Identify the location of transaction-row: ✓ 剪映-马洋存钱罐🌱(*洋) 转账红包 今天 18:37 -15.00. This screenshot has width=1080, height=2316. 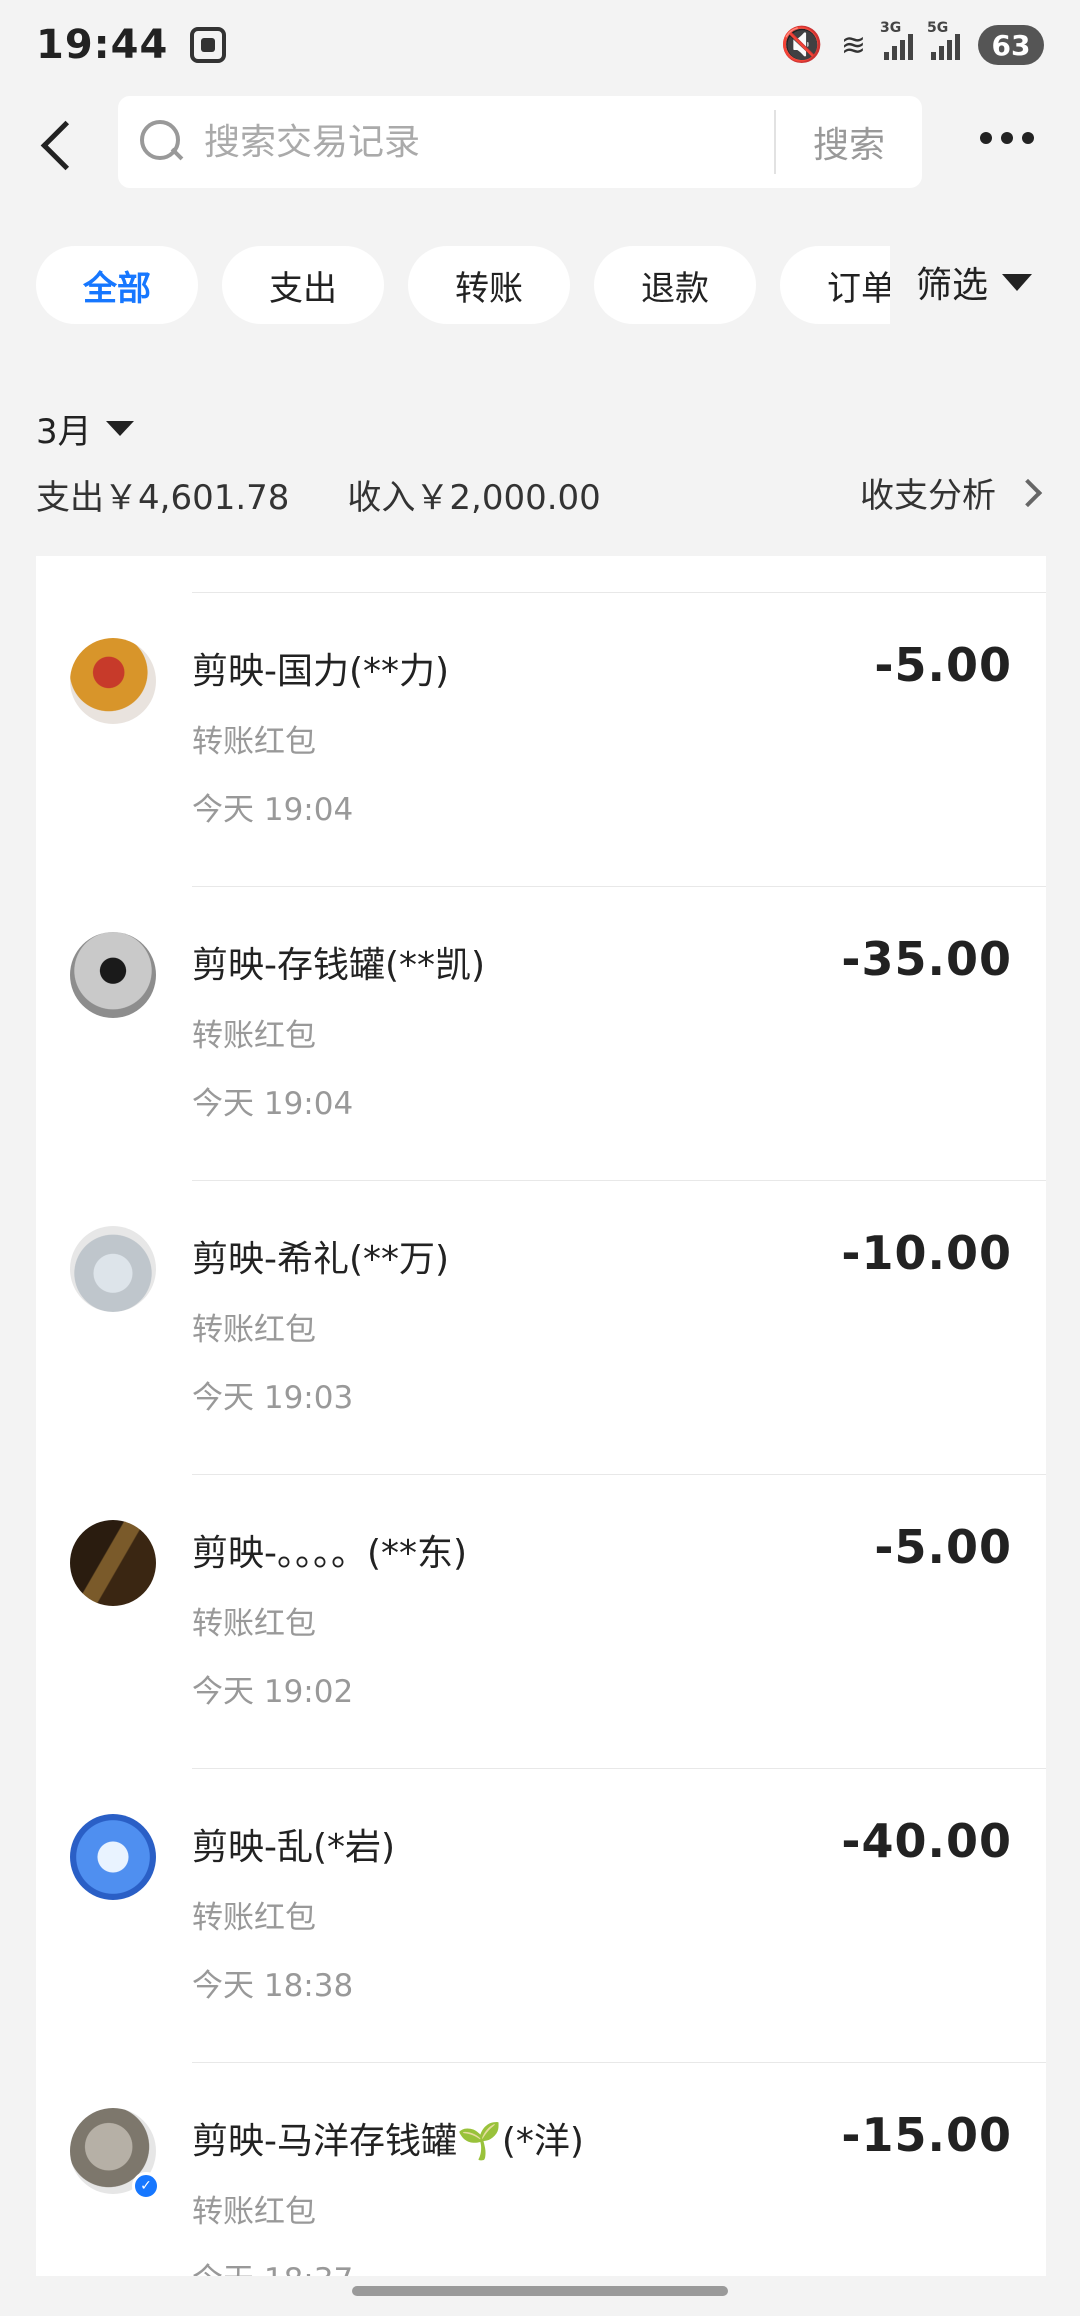
(541, 2169).